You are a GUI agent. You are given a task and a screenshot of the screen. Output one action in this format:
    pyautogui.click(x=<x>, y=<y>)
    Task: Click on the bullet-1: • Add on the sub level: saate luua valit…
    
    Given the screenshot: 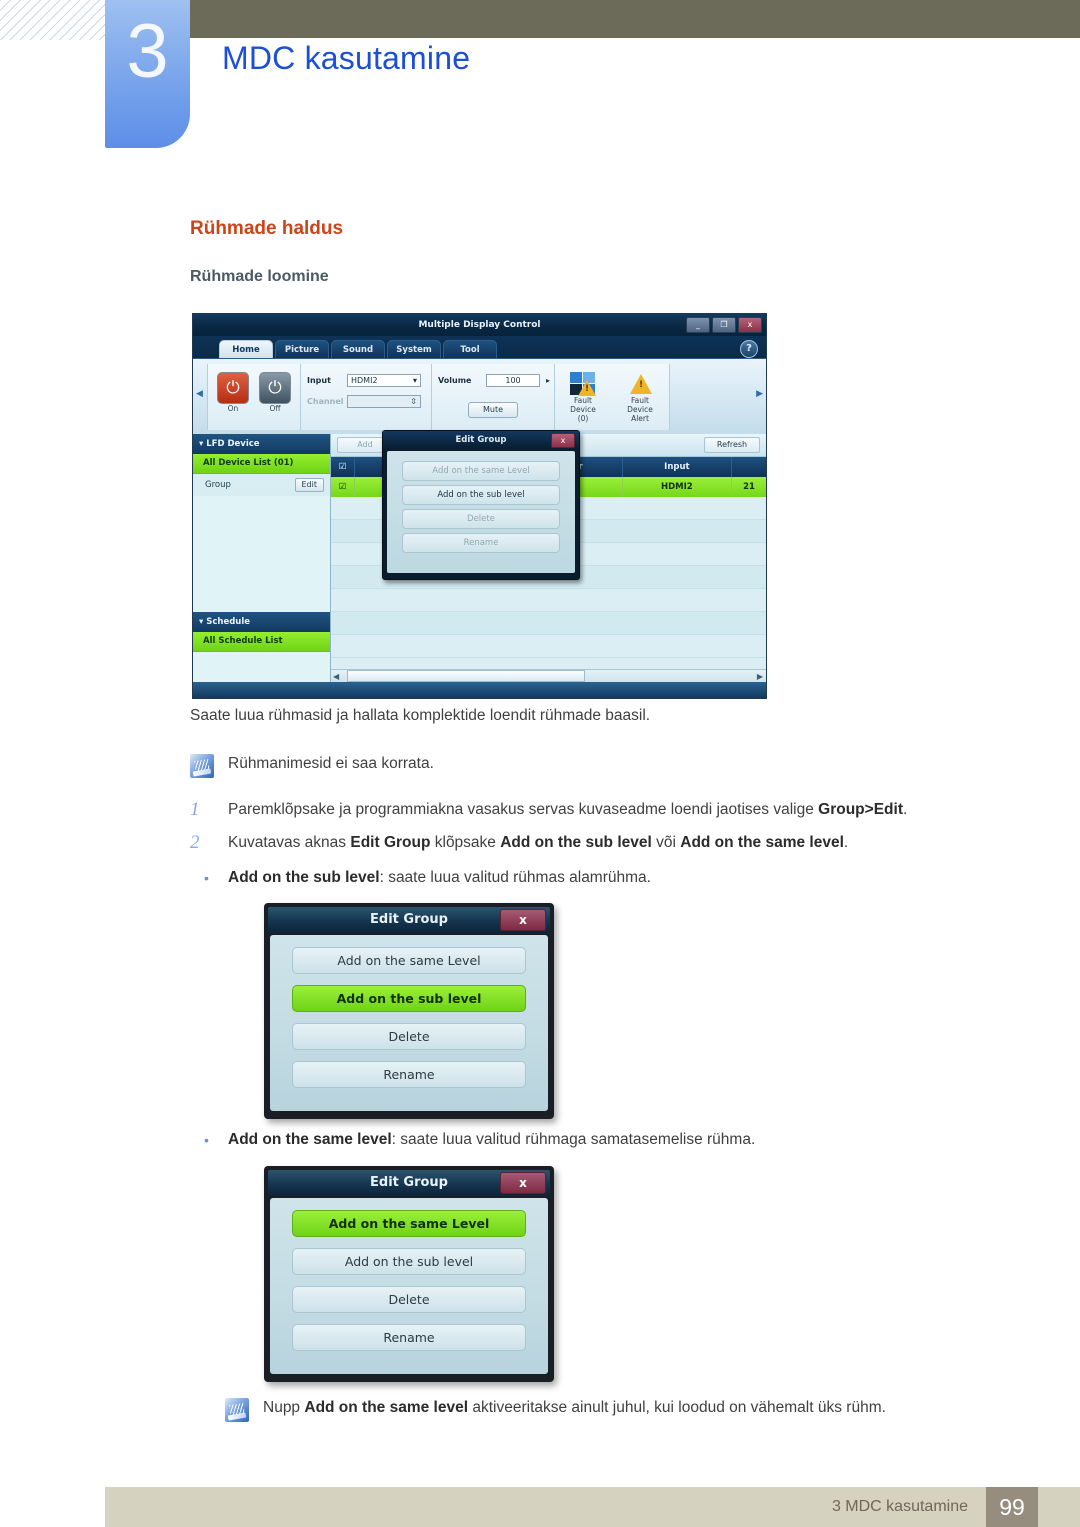 What is the action you would take?
    pyautogui.click(x=600, y=878)
    